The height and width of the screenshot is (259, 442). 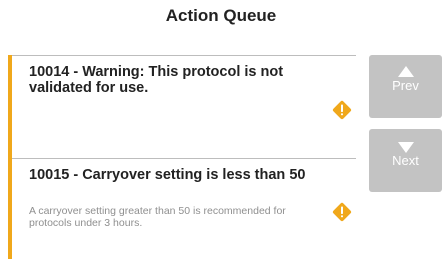 What do you see at coordinates (406, 147) in the screenshot?
I see `arrow-down-icon` at bounding box center [406, 147].